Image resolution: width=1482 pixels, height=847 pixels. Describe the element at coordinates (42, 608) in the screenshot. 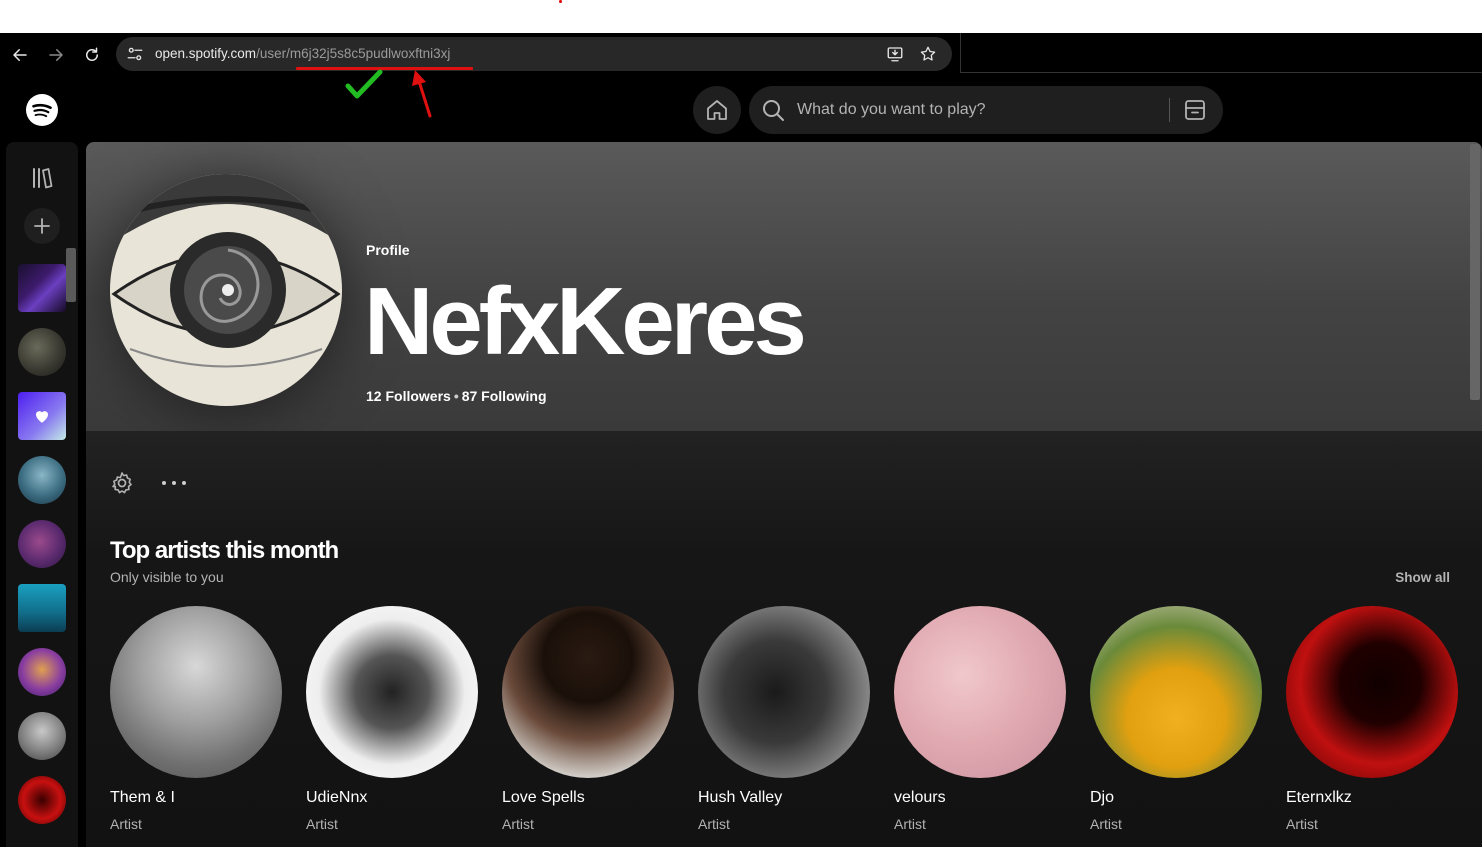

I see `library-item-album` at that location.